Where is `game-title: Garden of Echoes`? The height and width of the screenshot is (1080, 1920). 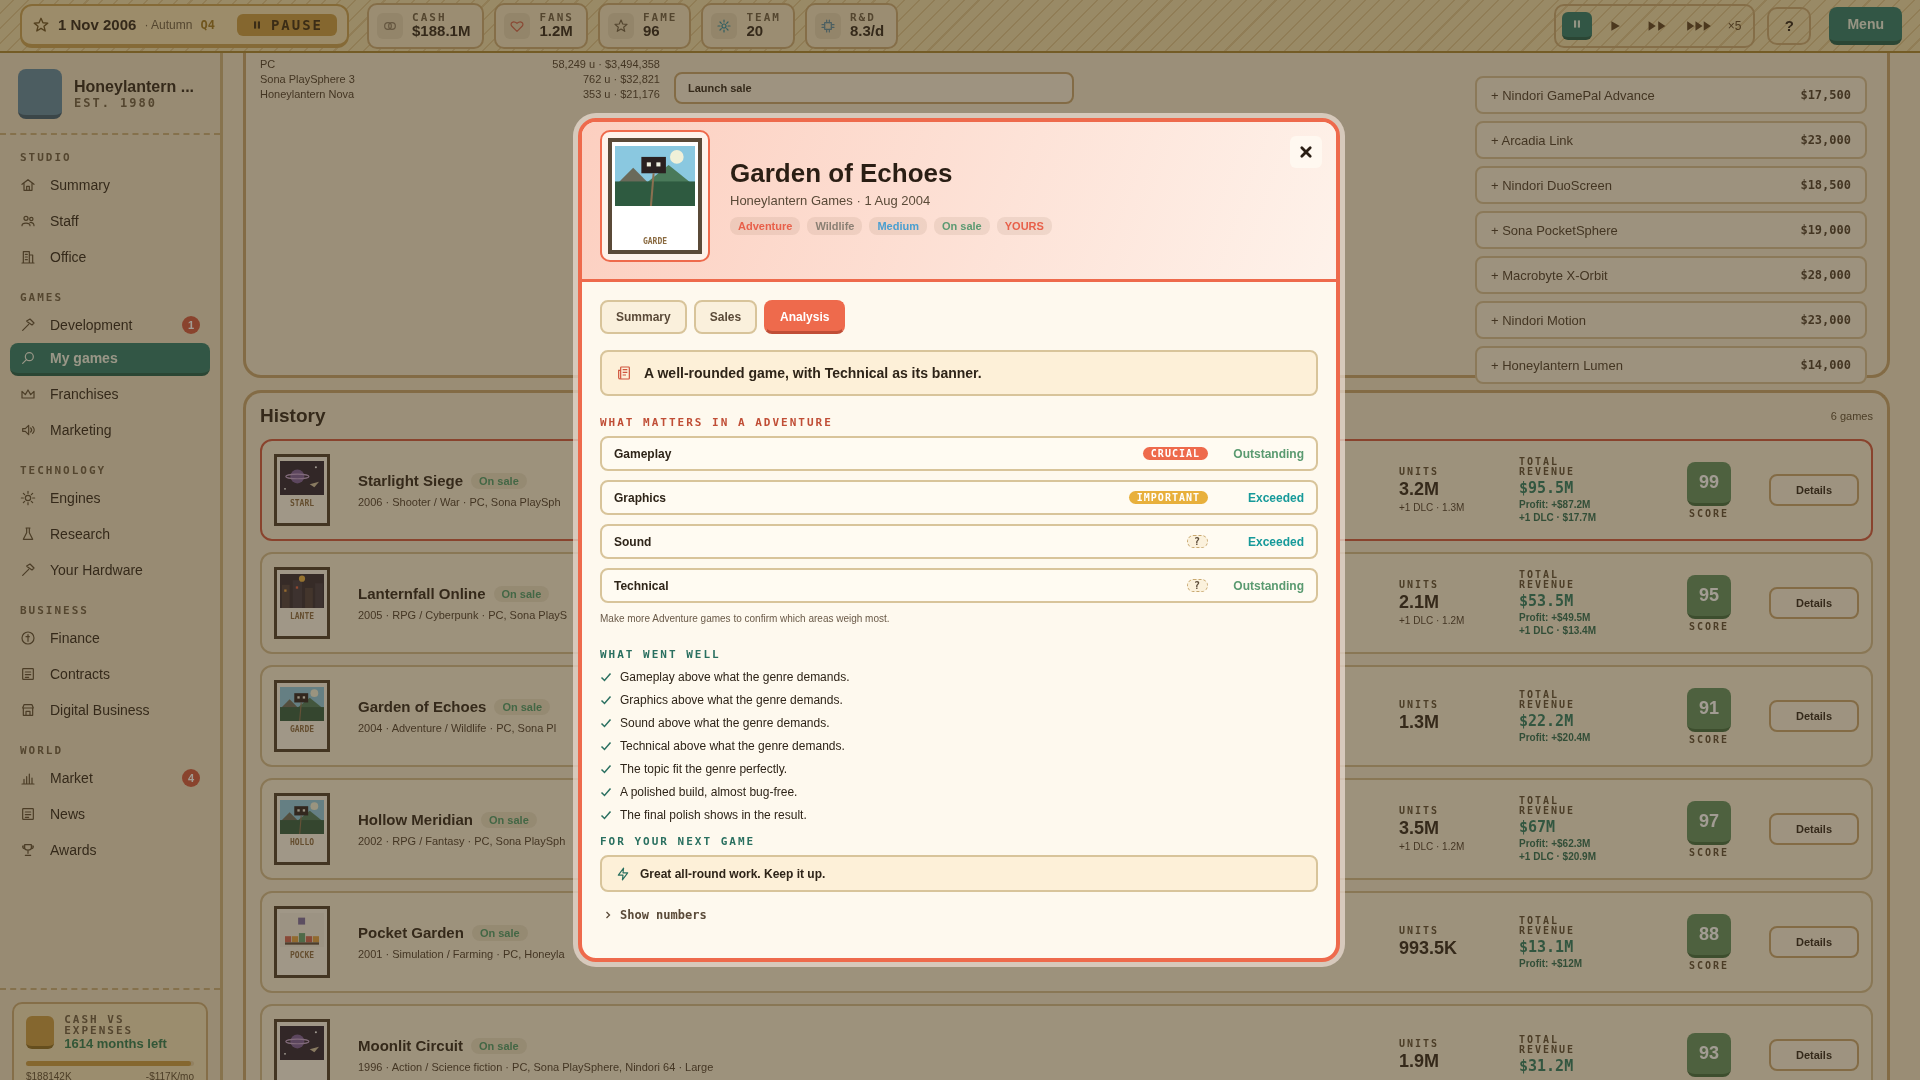
game-title: Garden of Echoes is located at coordinates (422, 706).